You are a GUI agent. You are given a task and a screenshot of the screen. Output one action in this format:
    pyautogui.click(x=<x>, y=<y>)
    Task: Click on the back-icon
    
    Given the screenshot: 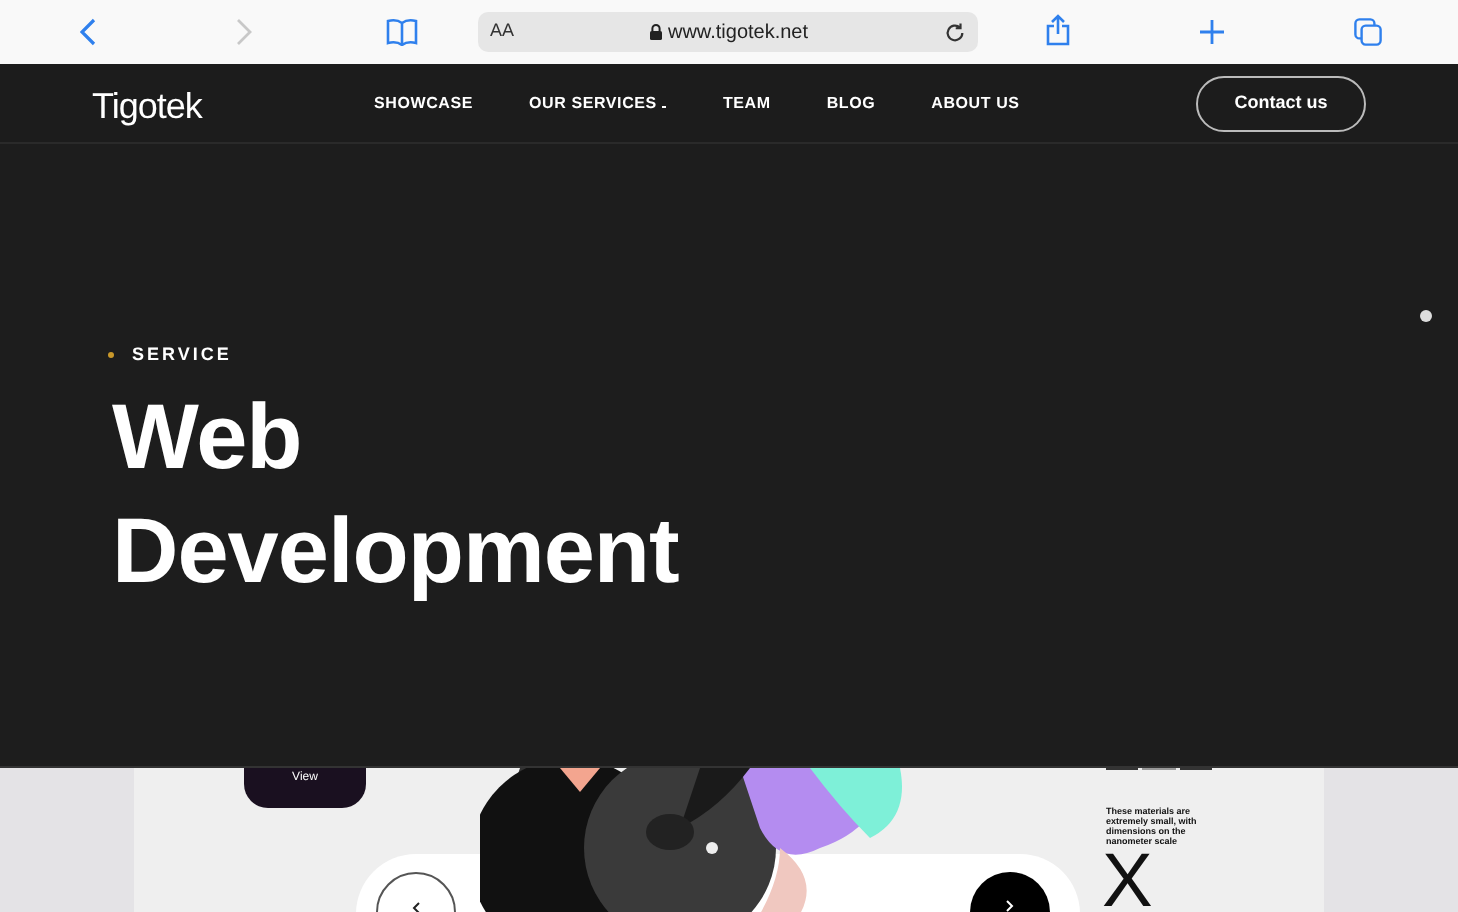 What is the action you would take?
    pyautogui.click(x=88, y=32)
    